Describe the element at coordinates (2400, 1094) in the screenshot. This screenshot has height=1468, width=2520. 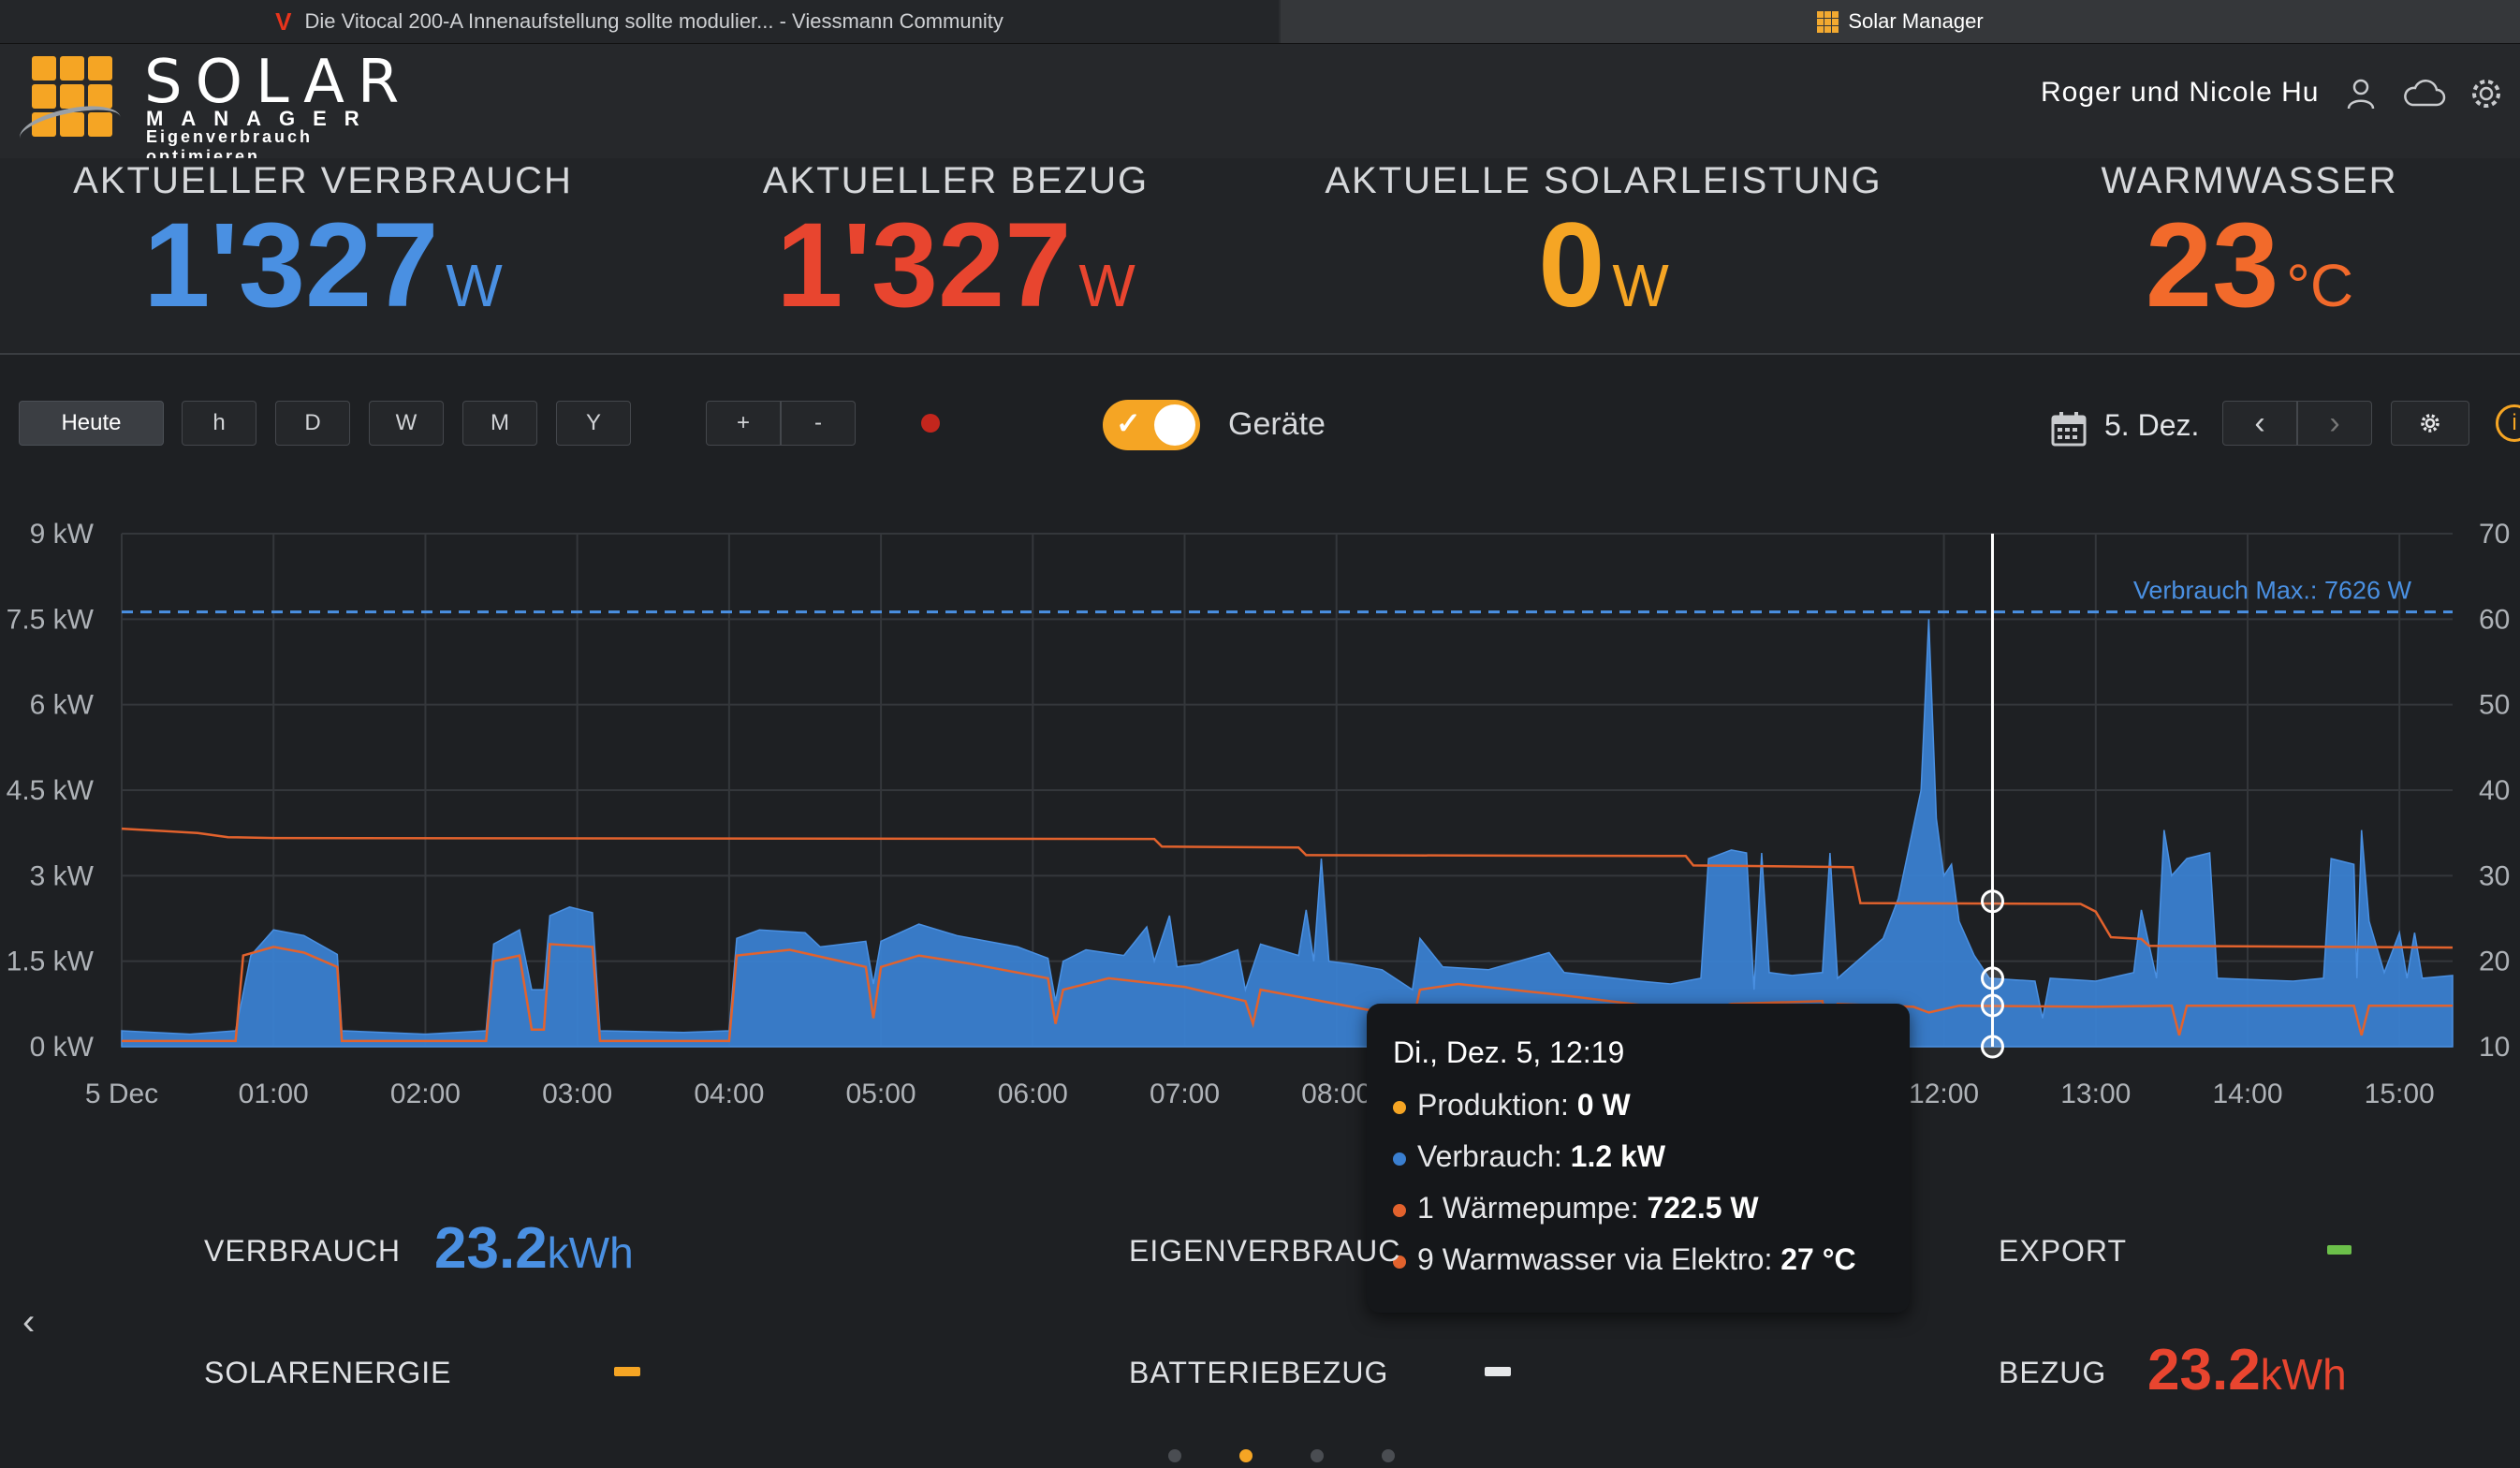
I see `x-tick-label: 15:00` at that location.